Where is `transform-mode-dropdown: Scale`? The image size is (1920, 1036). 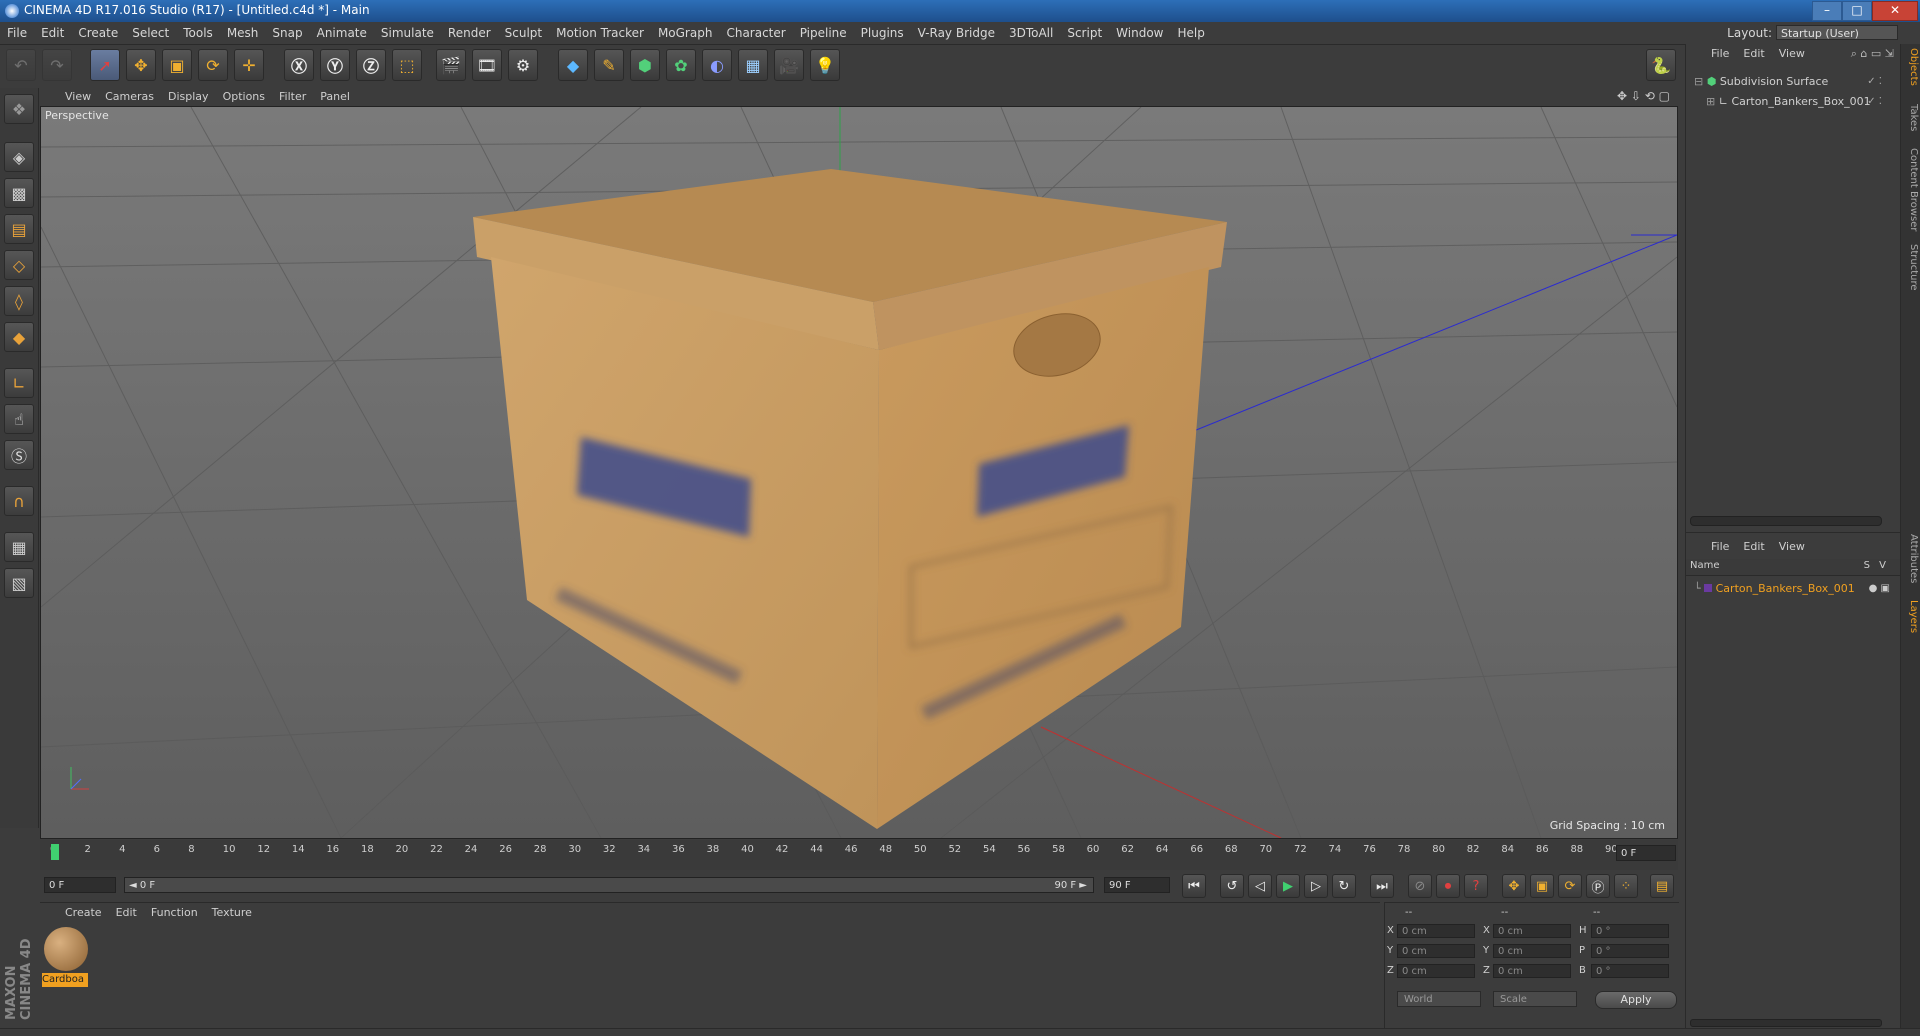 transform-mode-dropdown: Scale is located at coordinates (1535, 999).